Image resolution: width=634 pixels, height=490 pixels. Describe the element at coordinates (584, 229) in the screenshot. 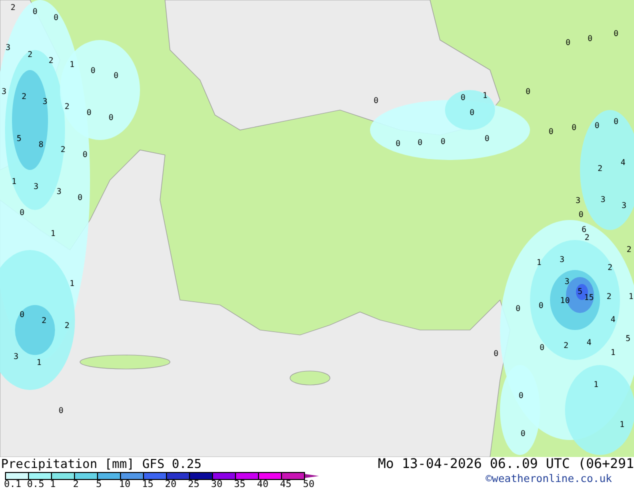

I see `map-value-label: 6` at that location.